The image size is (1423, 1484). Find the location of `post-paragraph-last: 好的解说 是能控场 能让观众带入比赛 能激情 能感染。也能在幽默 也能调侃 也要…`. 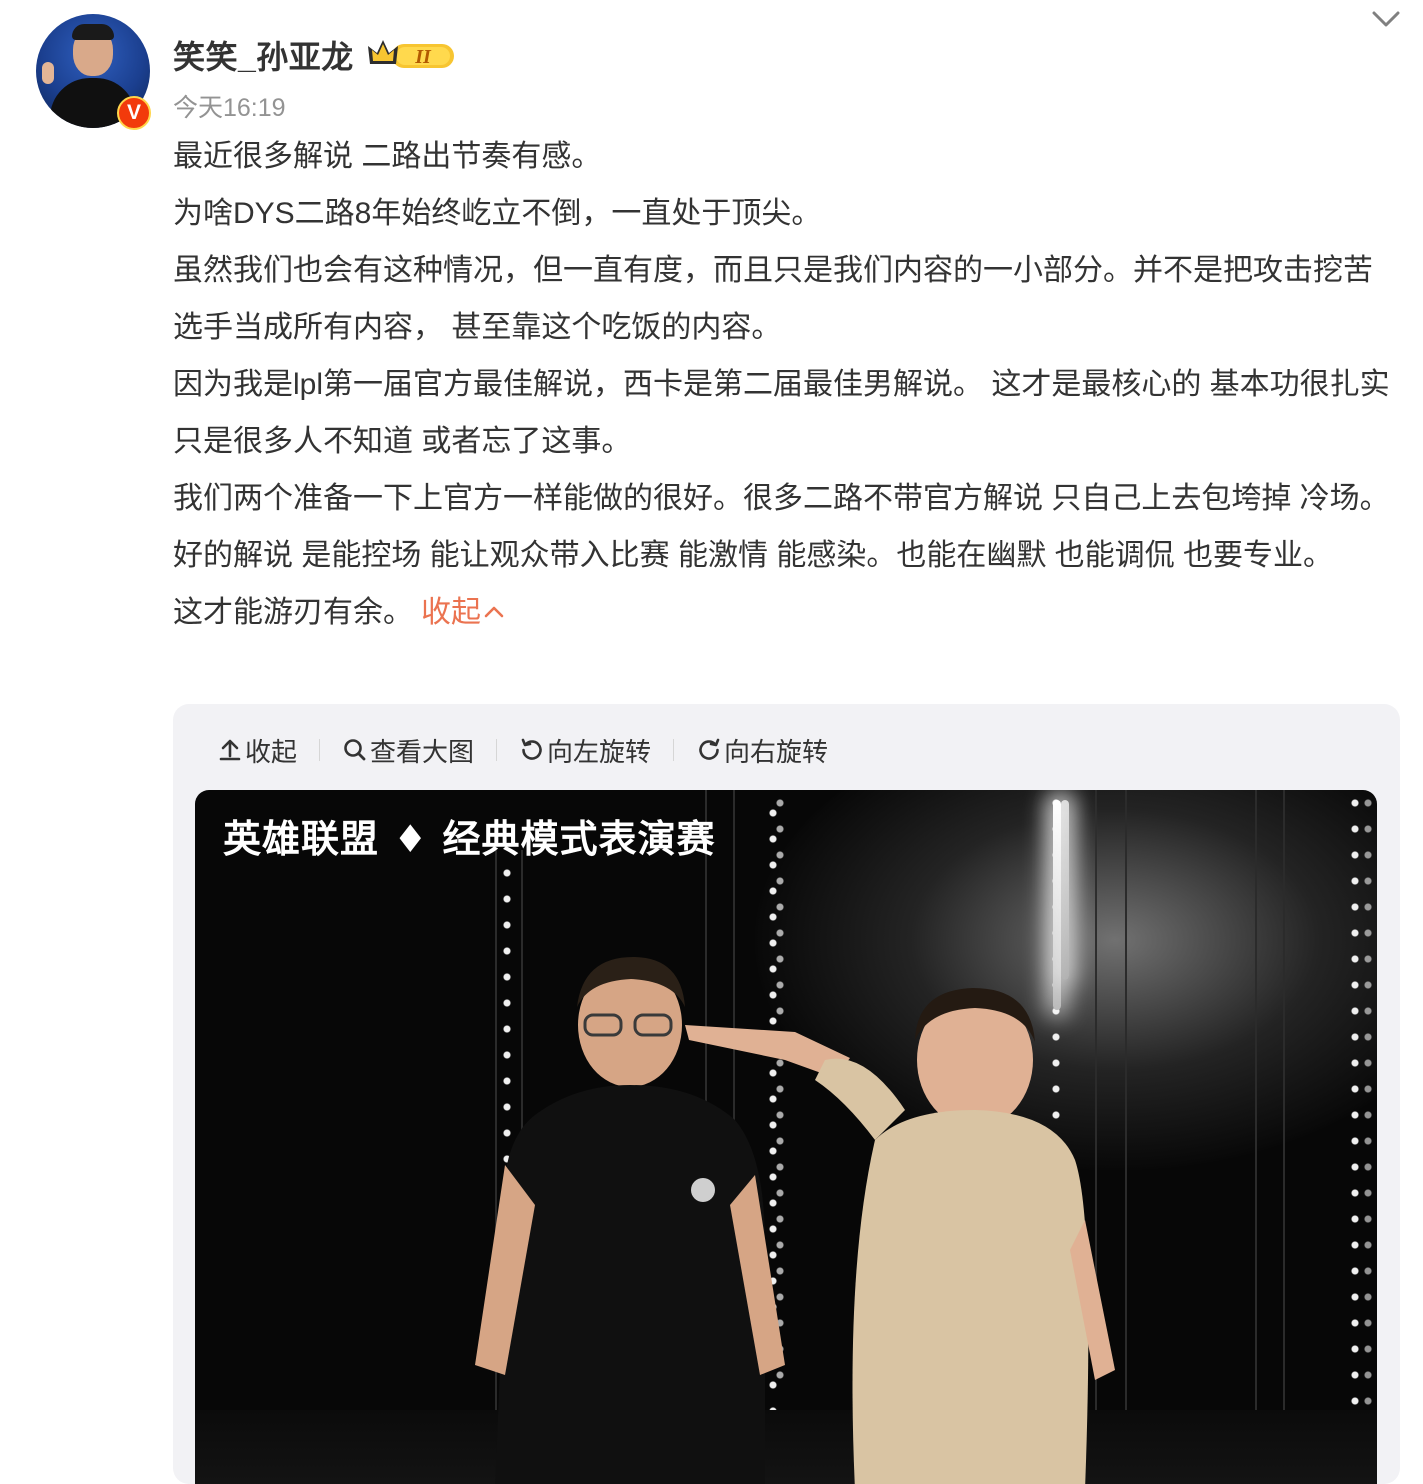

post-paragraph-last: 好的解说 是能控场 能让观众带入比赛 能激情 能感染。也能在幽默 也能调侃 也要… is located at coordinates (763, 584).